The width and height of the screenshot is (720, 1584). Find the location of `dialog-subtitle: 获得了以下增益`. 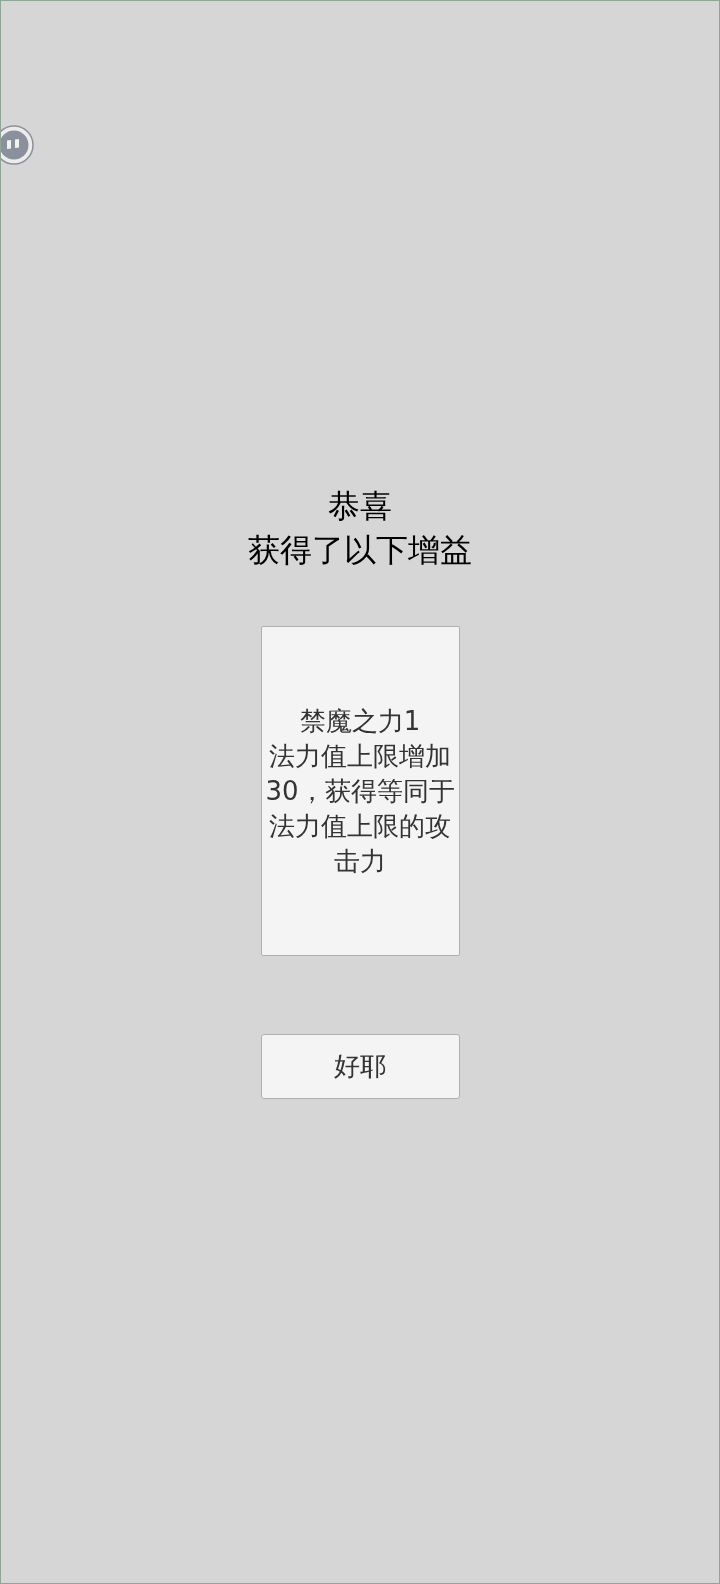

dialog-subtitle: 获得了以下增益 is located at coordinates (360, 550).